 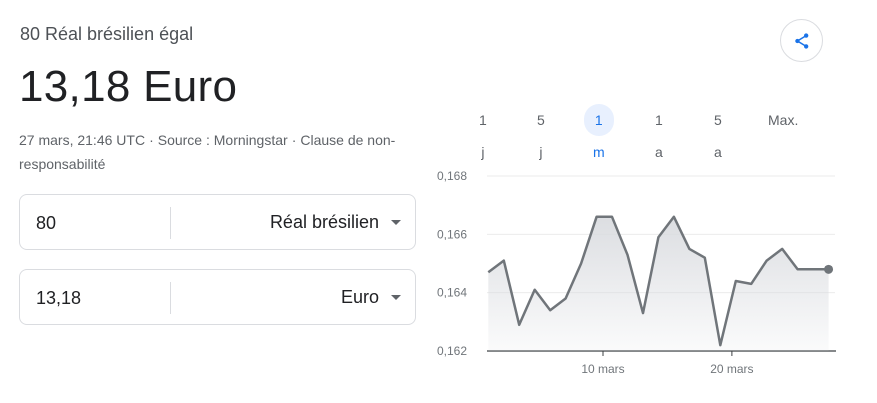 What do you see at coordinates (452, 176) in the screenshot?
I see `y-tick-label: 0,168` at bounding box center [452, 176].